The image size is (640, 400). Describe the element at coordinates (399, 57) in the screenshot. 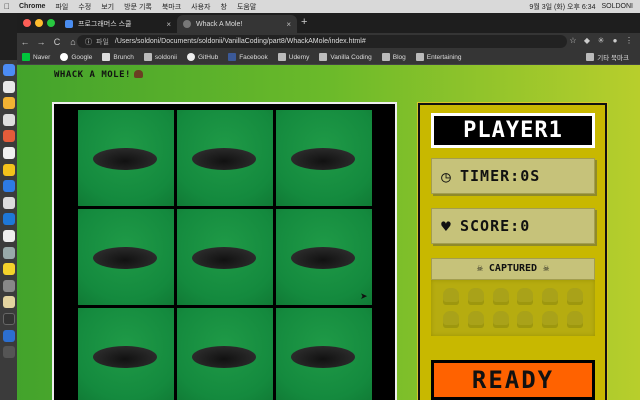

I see `bookmark-label: Blog` at that location.